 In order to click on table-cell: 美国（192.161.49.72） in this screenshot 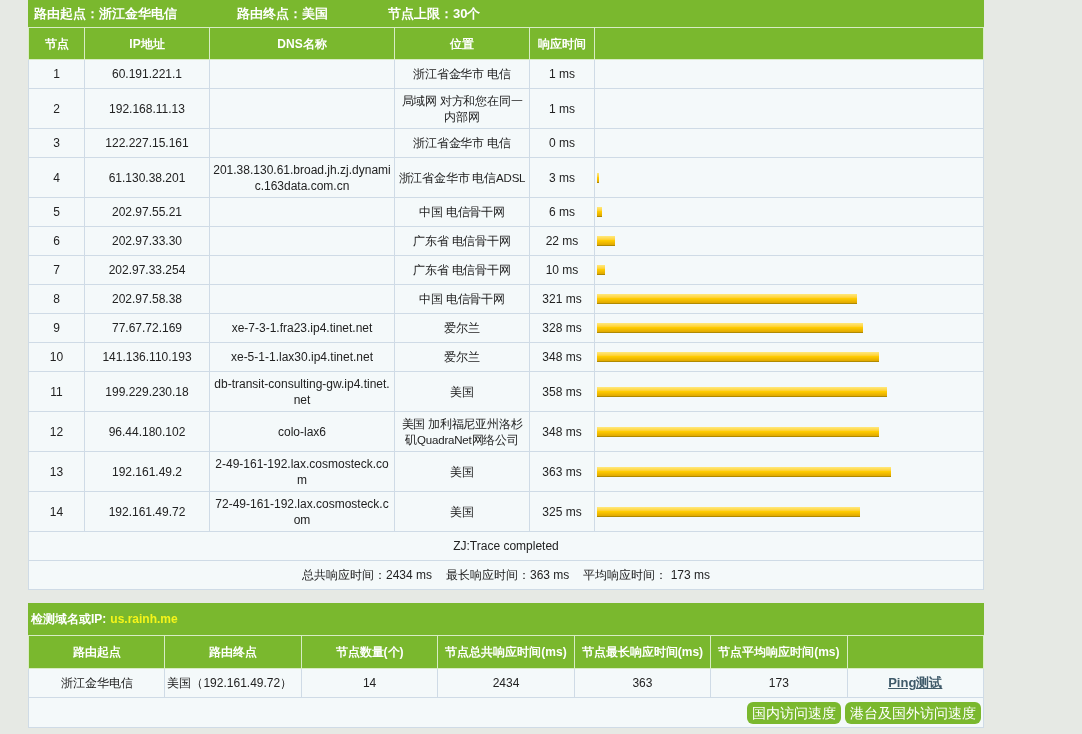, I will do `click(233, 683)`.